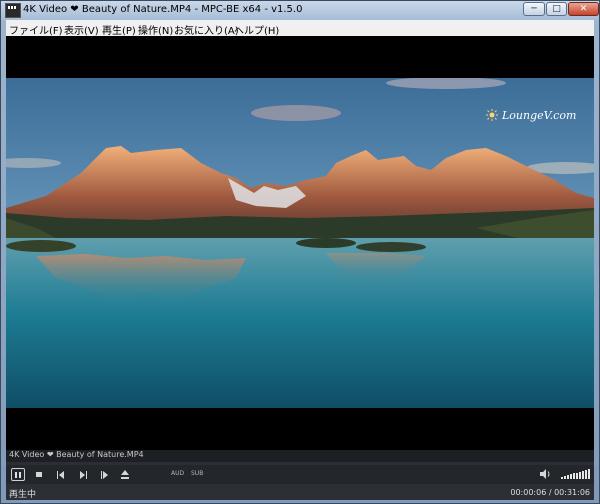 This screenshot has width=600, height=504. I want to click on watermark-text: LoungeV.com, so click(539, 115).